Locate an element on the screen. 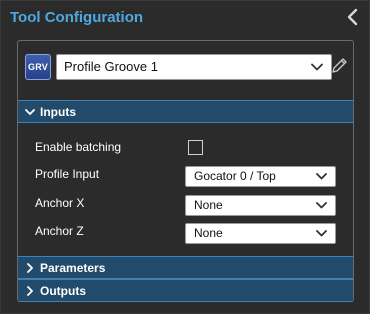 This screenshot has width=370, height=314. enable-batching-checkbox is located at coordinates (195, 147).